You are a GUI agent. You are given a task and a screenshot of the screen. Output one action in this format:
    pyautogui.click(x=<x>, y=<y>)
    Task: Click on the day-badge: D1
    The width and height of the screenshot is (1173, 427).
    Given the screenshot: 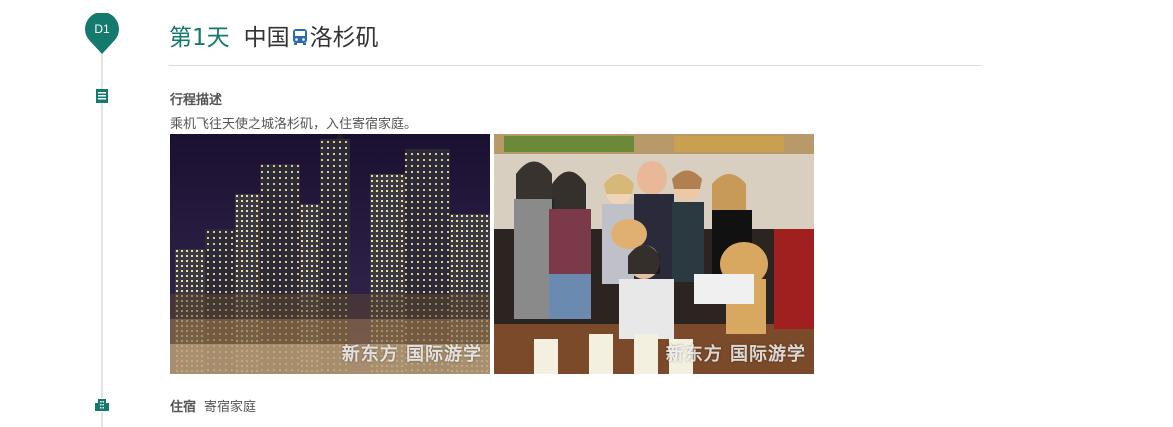 What is the action you would take?
    pyautogui.click(x=102, y=34)
    